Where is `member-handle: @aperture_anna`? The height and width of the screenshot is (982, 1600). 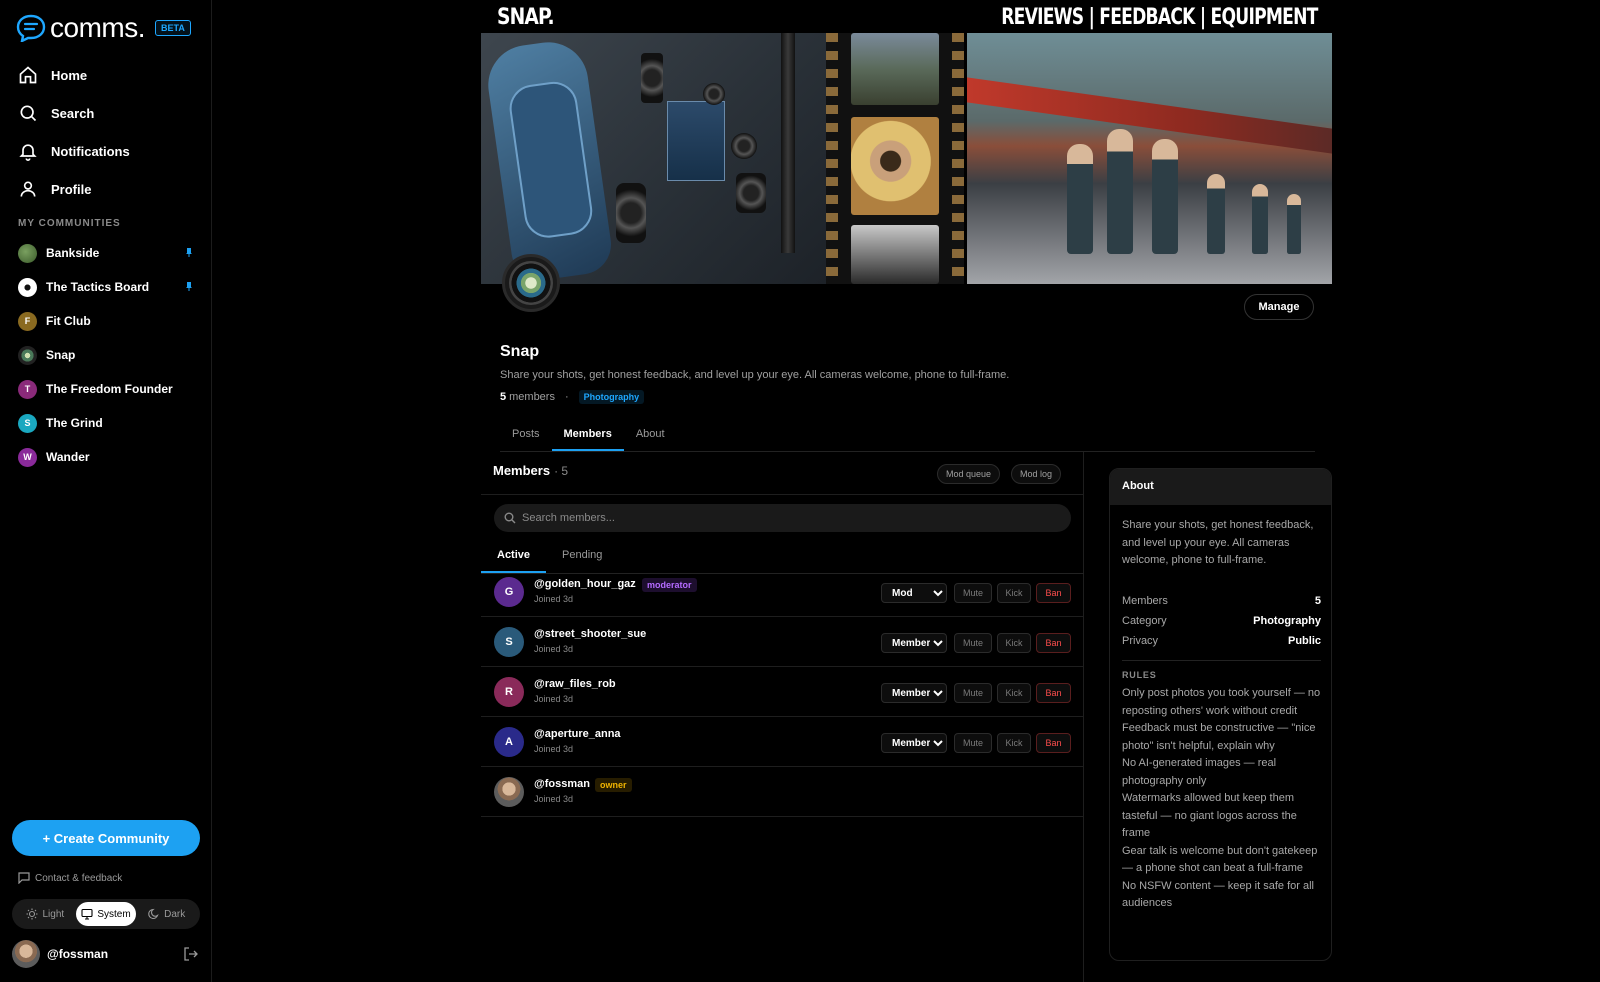 member-handle: @aperture_anna is located at coordinates (577, 734).